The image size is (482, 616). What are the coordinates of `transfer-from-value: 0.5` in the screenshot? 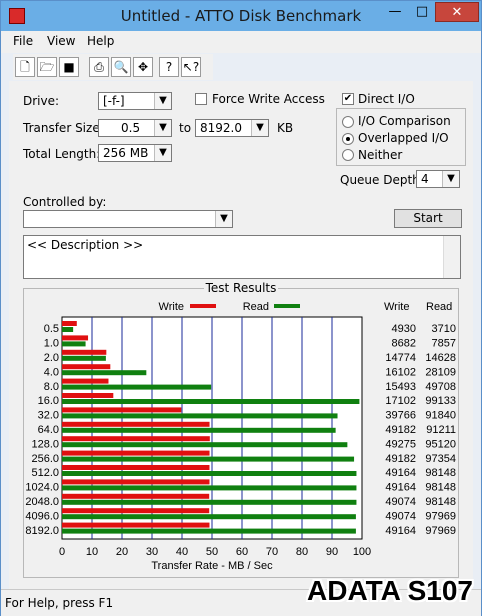 It's located at (131, 128).